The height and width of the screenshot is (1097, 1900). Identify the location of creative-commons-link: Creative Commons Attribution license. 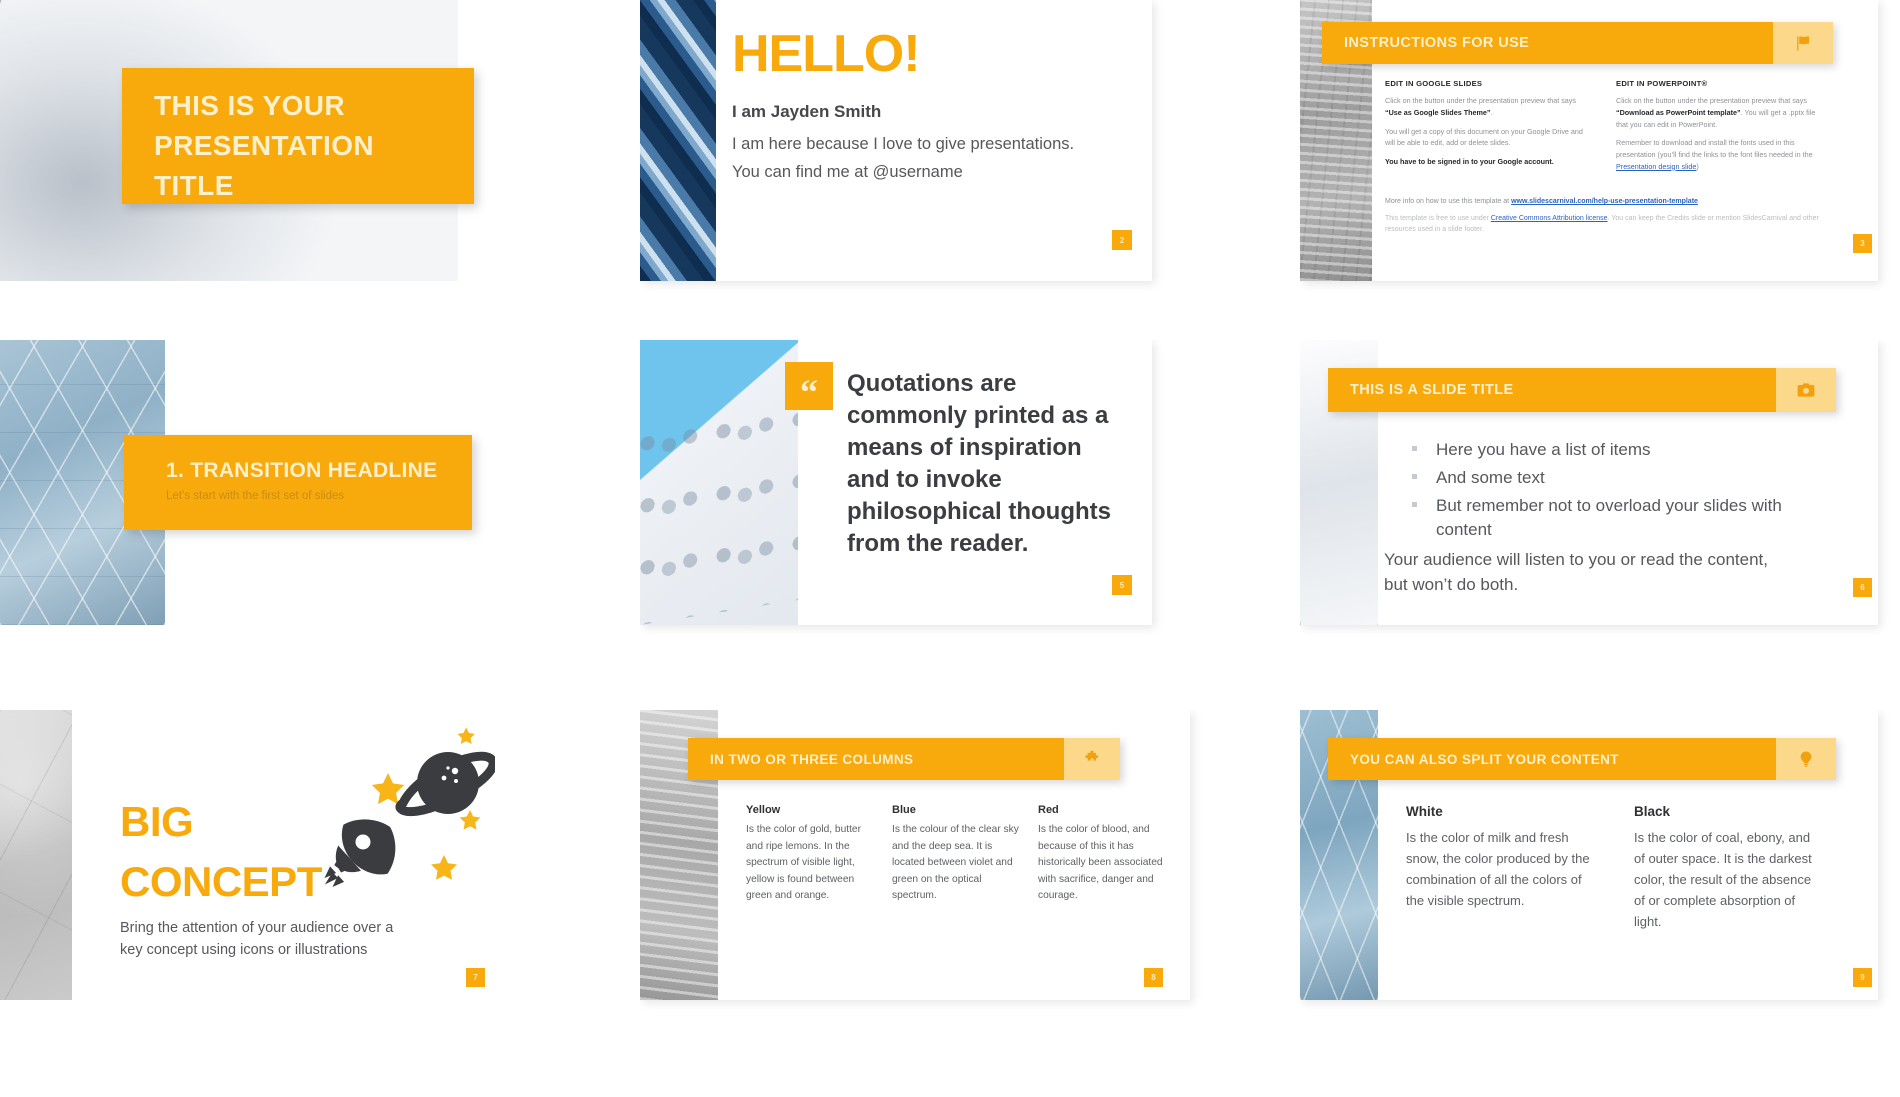
(1549, 218).